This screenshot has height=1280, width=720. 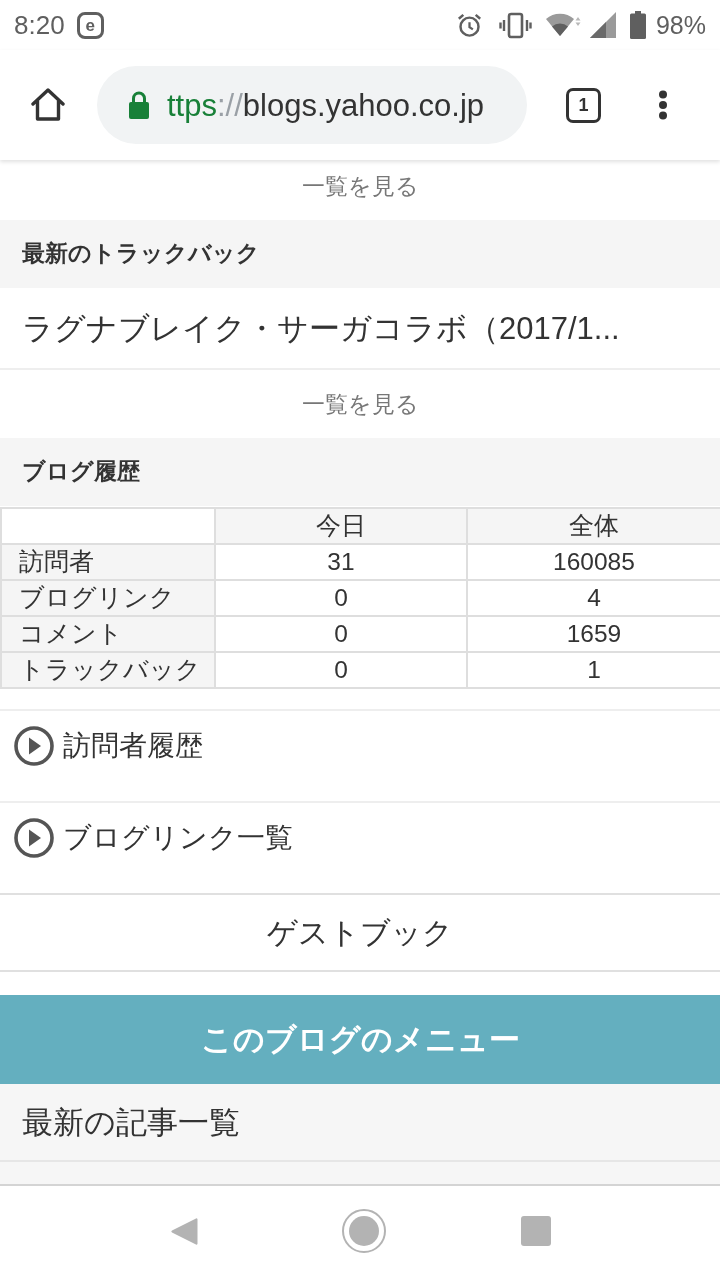 I want to click on back-icon, so click(x=183, y=1231).